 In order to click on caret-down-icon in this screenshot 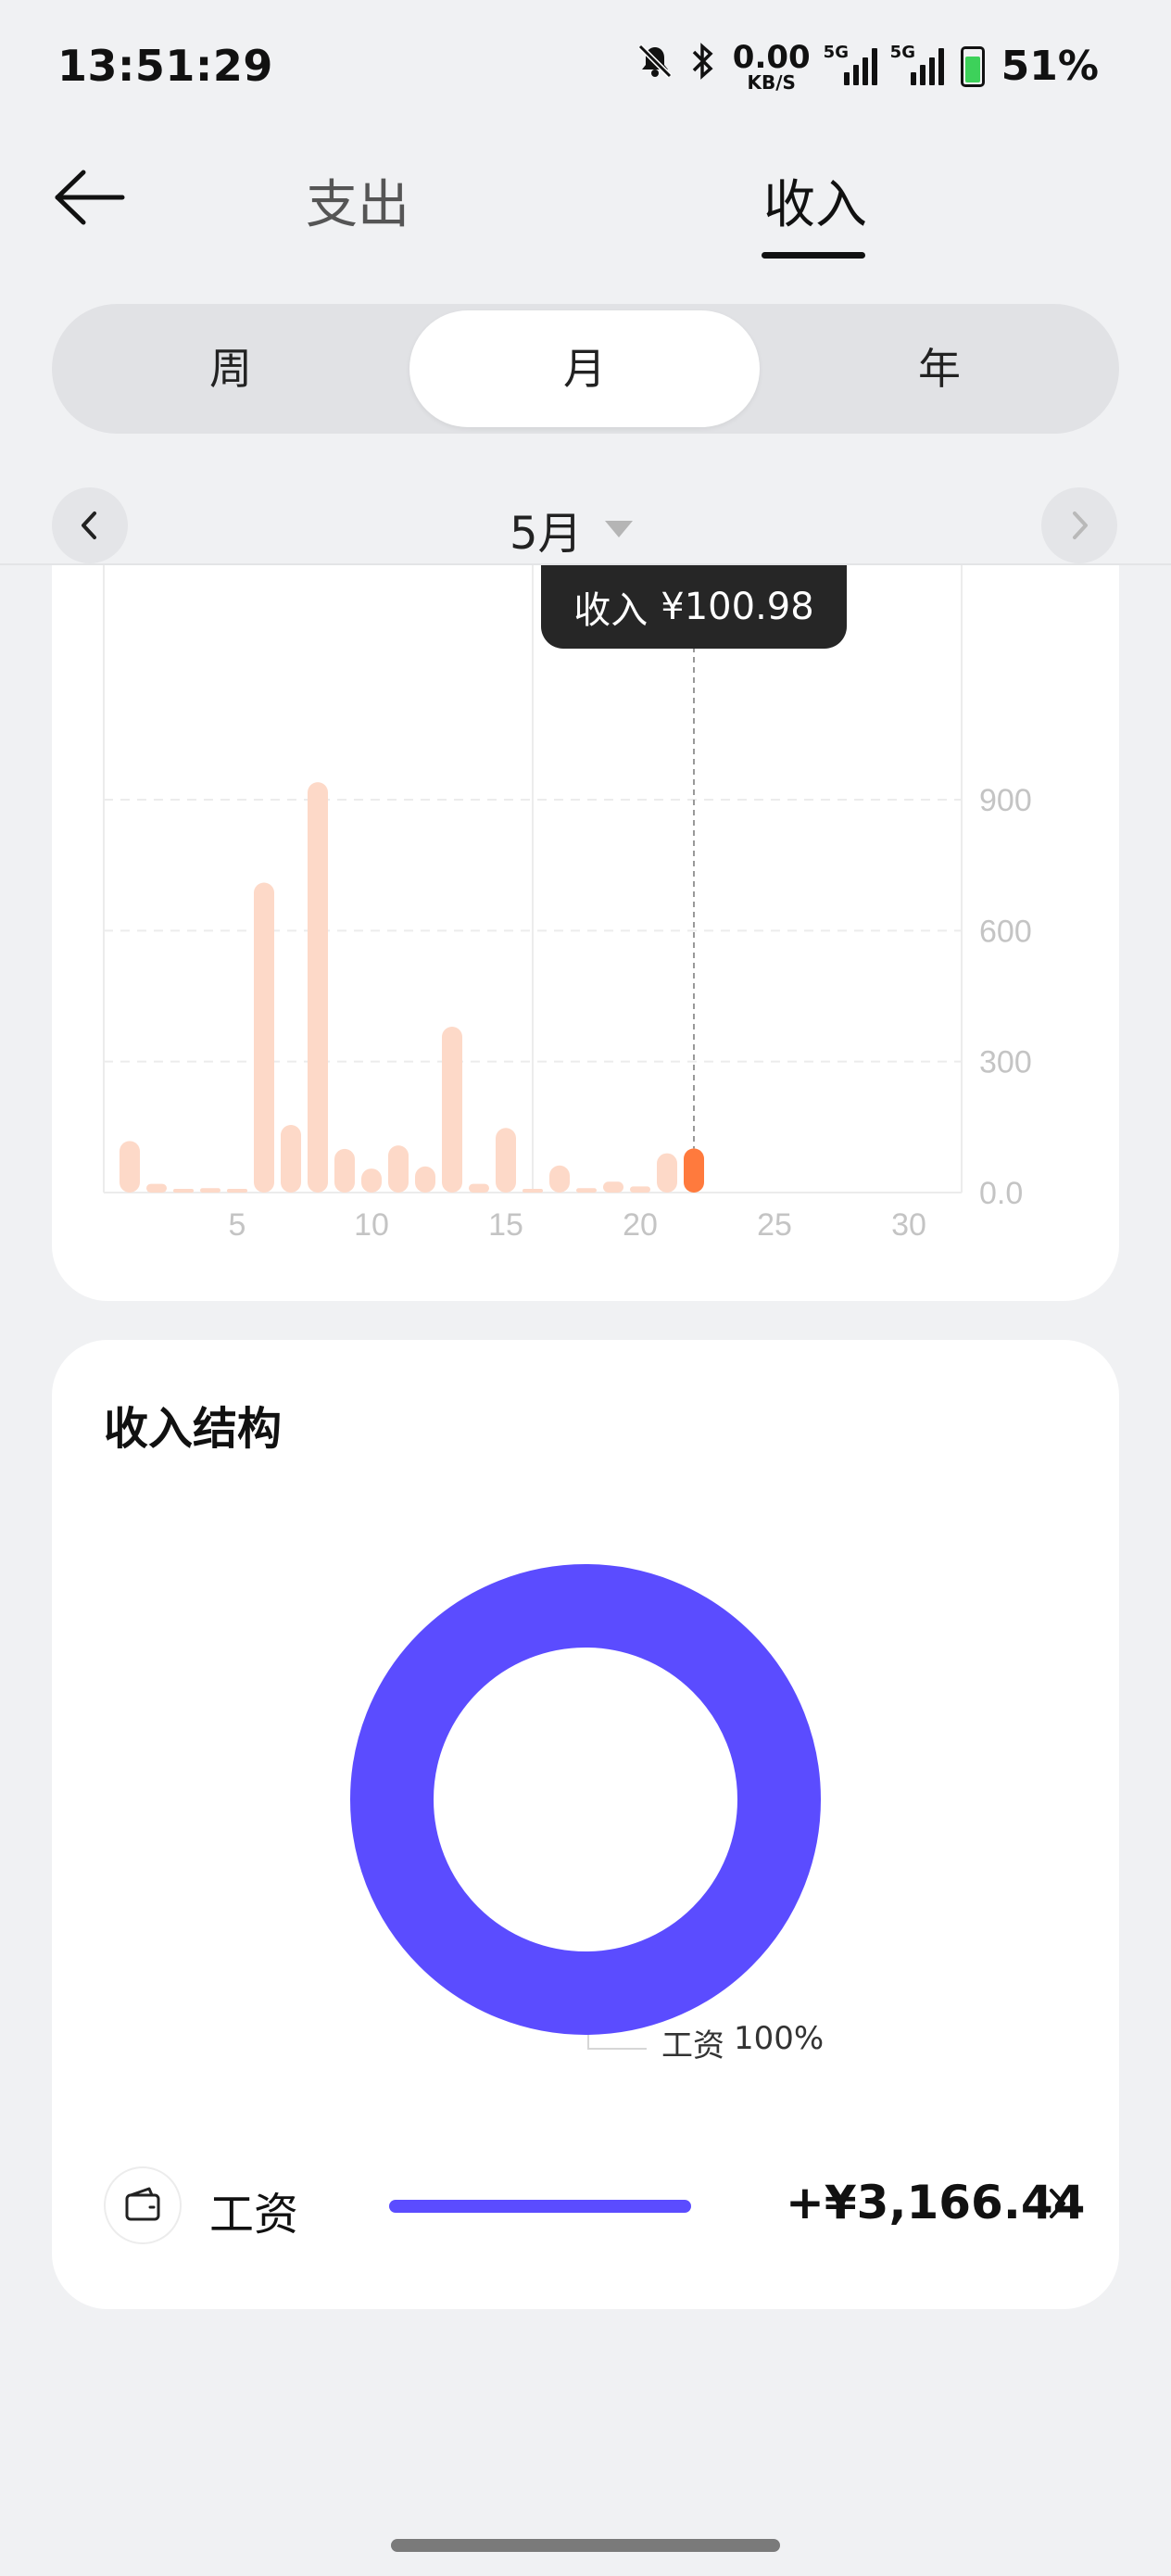, I will do `click(619, 529)`.